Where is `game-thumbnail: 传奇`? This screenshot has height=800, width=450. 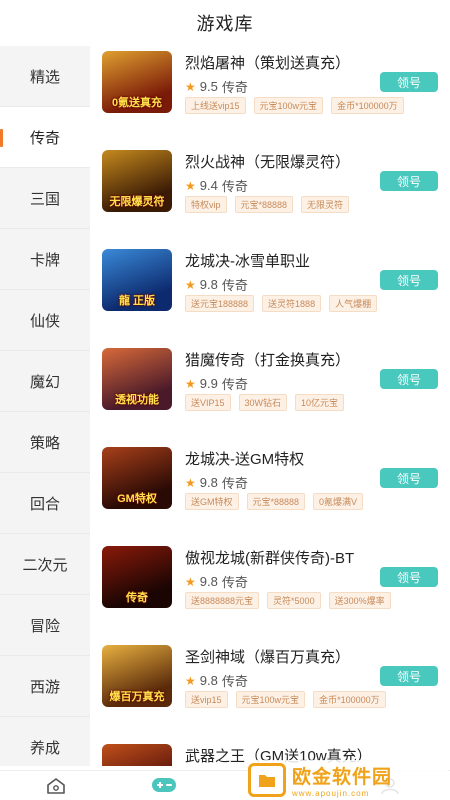 game-thumbnail: 传奇 is located at coordinates (137, 577).